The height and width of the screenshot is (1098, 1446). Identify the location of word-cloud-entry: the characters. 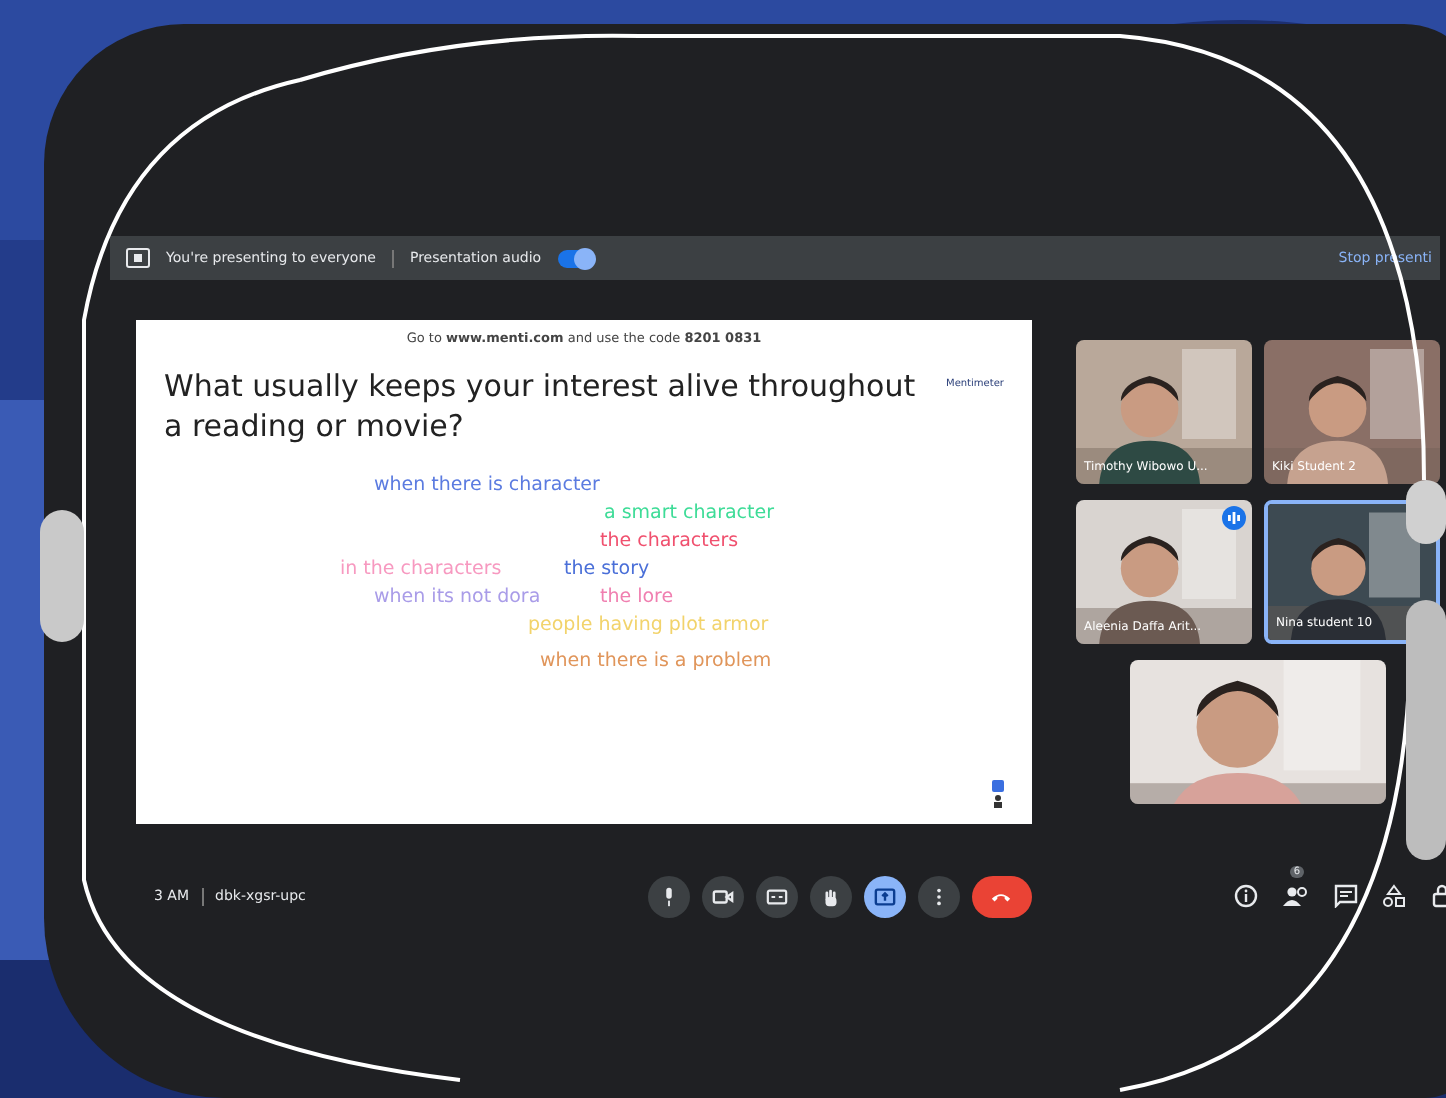
(669, 541).